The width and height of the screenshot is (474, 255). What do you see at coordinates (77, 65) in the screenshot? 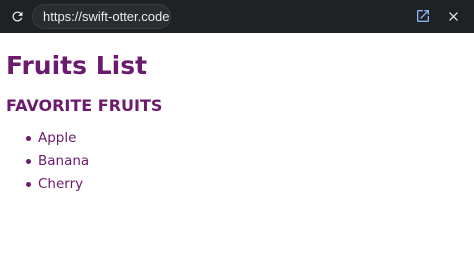
I see `page-title: Fruits List` at bounding box center [77, 65].